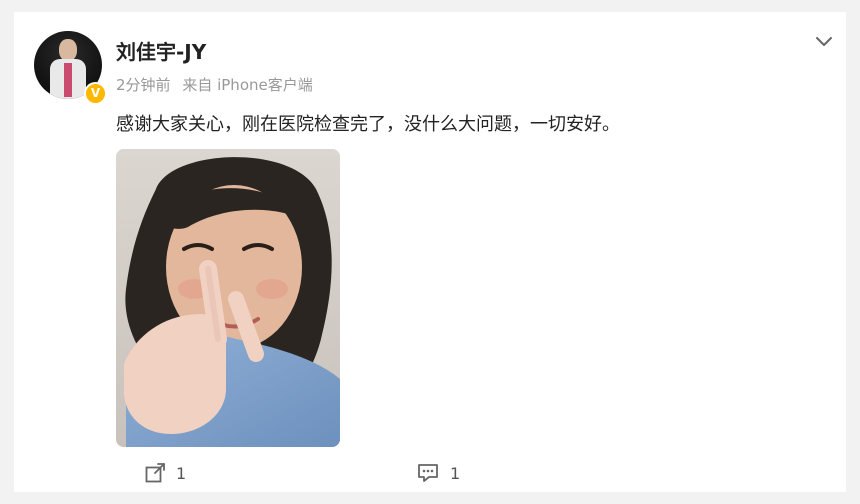 Image resolution: width=860 pixels, height=504 pixels. I want to click on avatar-head, so click(68, 50).